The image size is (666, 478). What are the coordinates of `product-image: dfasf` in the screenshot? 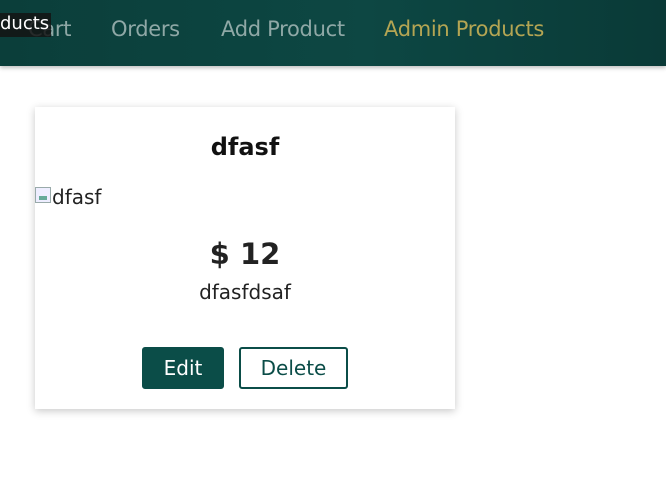 It's located at (68, 197).